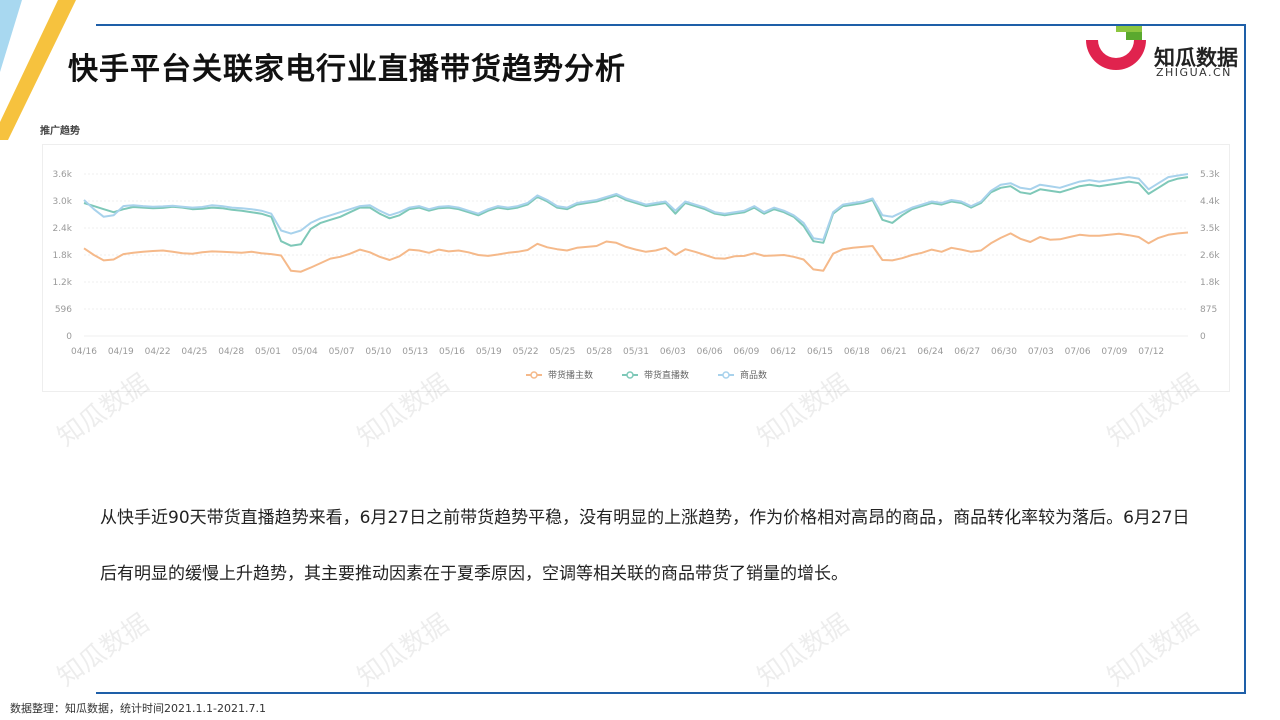  Describe the element at coordinates (599, 352) in the screenshot. I see `x-tick-label: 05/28` at that location.